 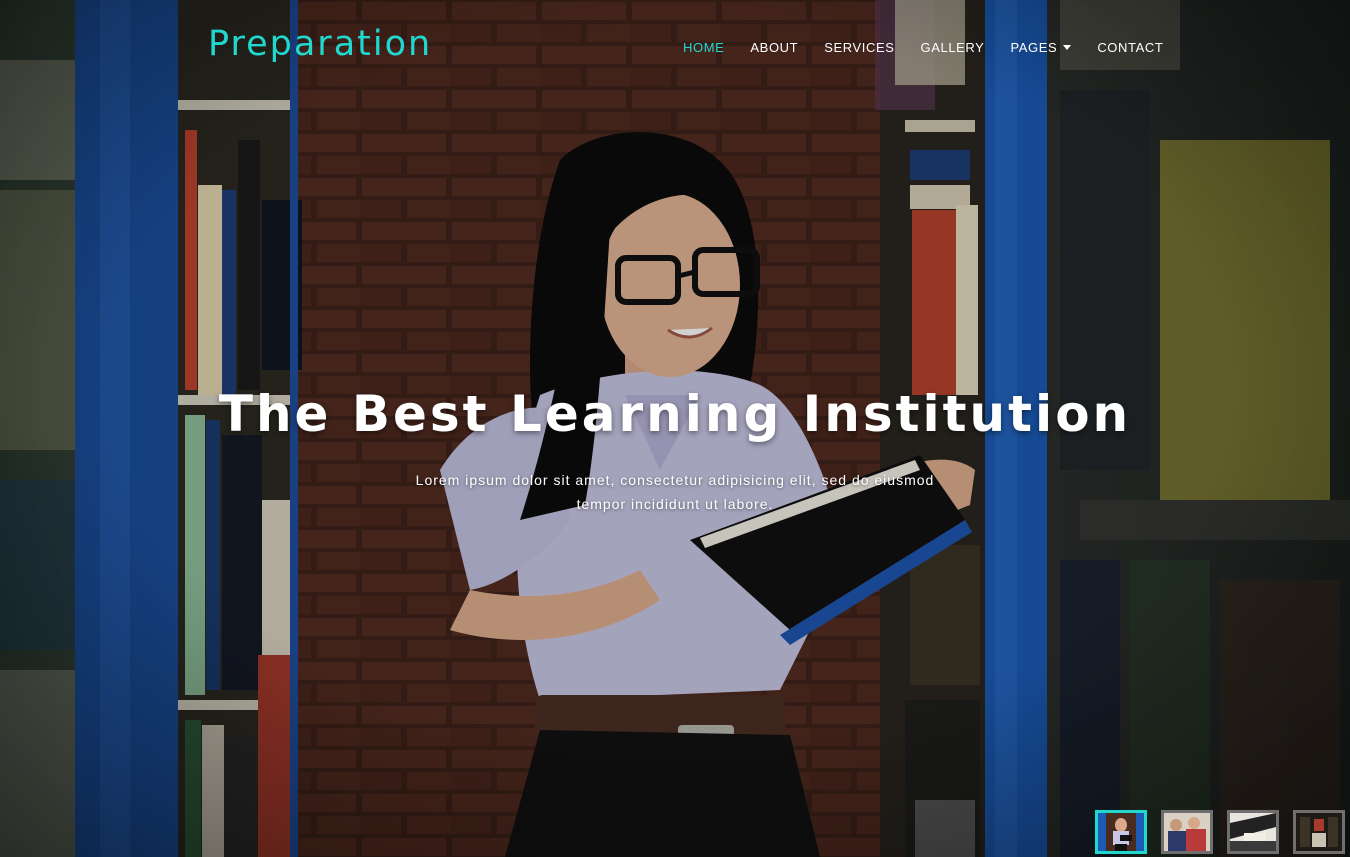 I want to click on hero-title: The Best Learning Institution, so click(x=675, y=414).